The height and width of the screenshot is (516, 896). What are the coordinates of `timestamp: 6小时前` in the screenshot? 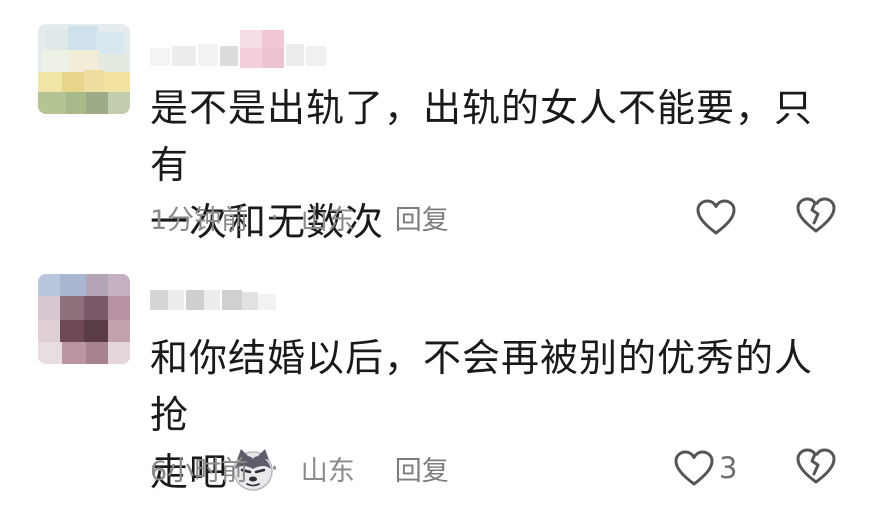 It's located at (199, 471).